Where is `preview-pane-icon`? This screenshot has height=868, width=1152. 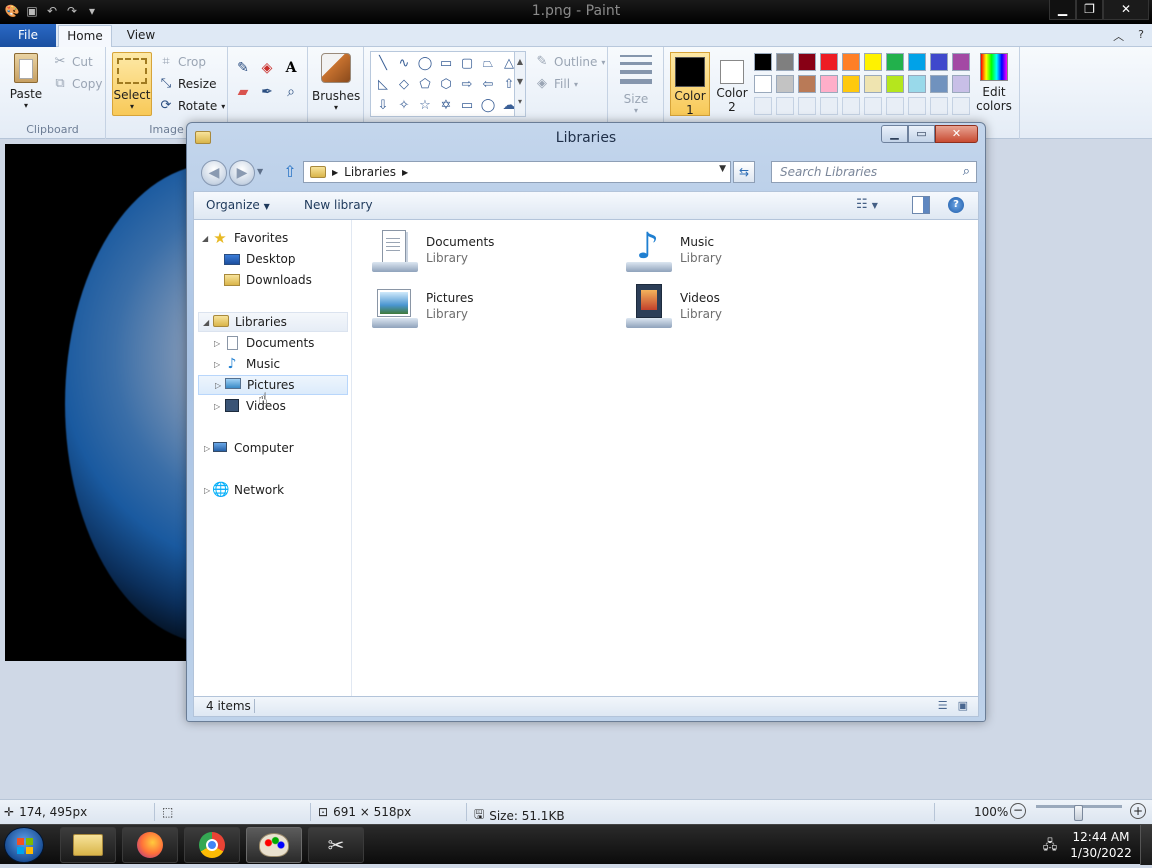
preview-pane-icon is located at coordinates (921, 205).